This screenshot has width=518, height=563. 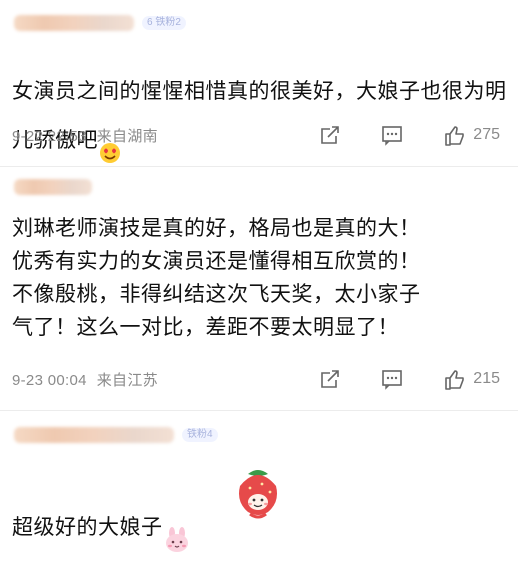 I want to click on username-blurred: 铁粉4, so click(x=116, y=435).